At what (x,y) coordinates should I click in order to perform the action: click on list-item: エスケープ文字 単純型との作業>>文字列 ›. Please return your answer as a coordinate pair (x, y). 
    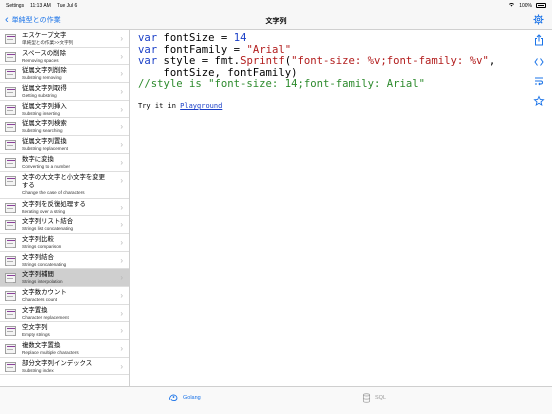
    Looking at the image, I should click on (64, 39).